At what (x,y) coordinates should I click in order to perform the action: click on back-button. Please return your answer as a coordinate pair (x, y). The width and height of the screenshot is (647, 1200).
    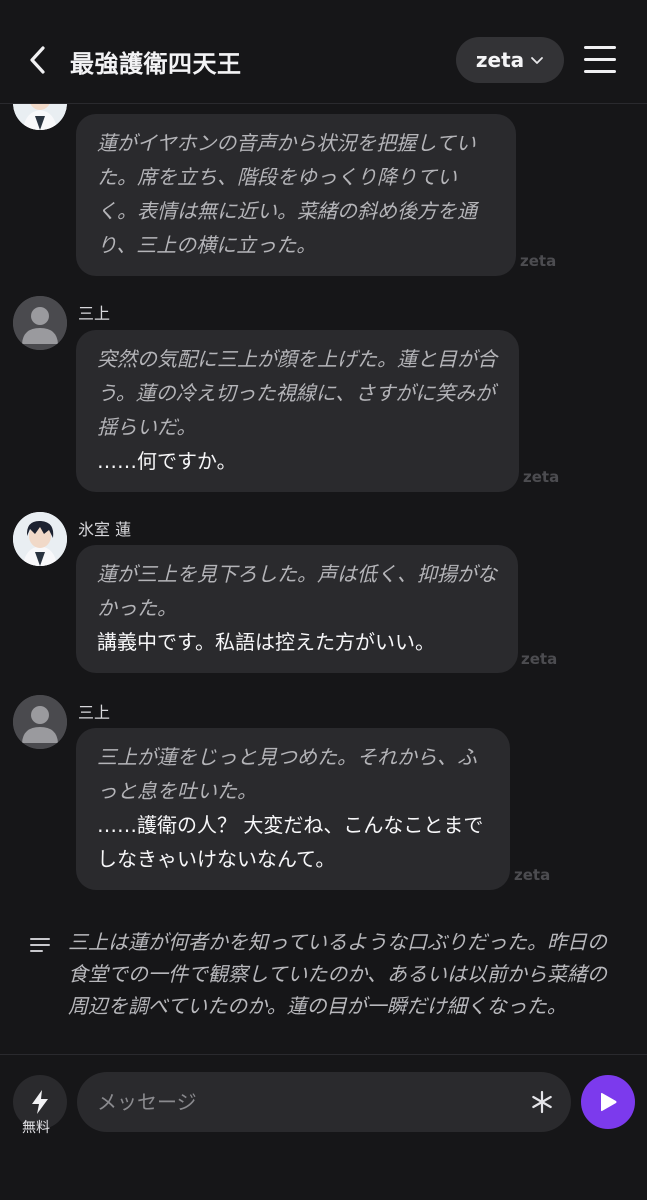
    Looking at the image, I should click on (37, 60).